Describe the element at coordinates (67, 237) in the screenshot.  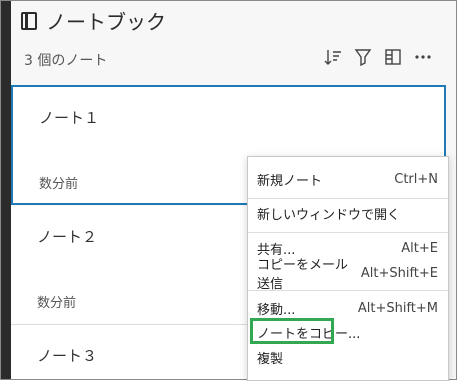
I see `note-title: ノート２` at that location.